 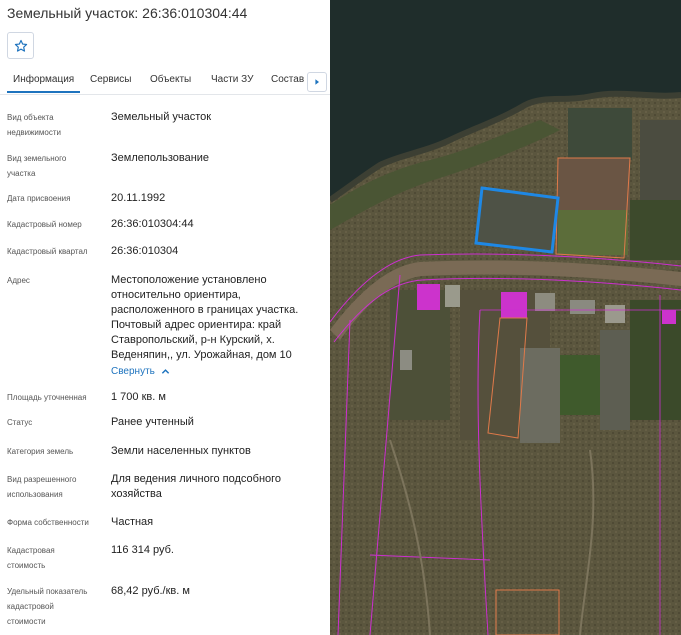 What do you see at coordinates (47, 251) in the screenshot?
I see `field-label: Кадастровый квартал` at bounding box center [47, 251].